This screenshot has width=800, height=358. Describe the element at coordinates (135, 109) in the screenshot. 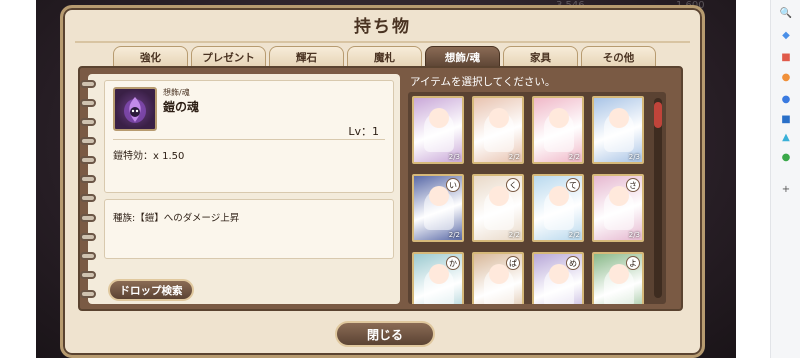

I see `purple-flame-soul-icon` at that location.